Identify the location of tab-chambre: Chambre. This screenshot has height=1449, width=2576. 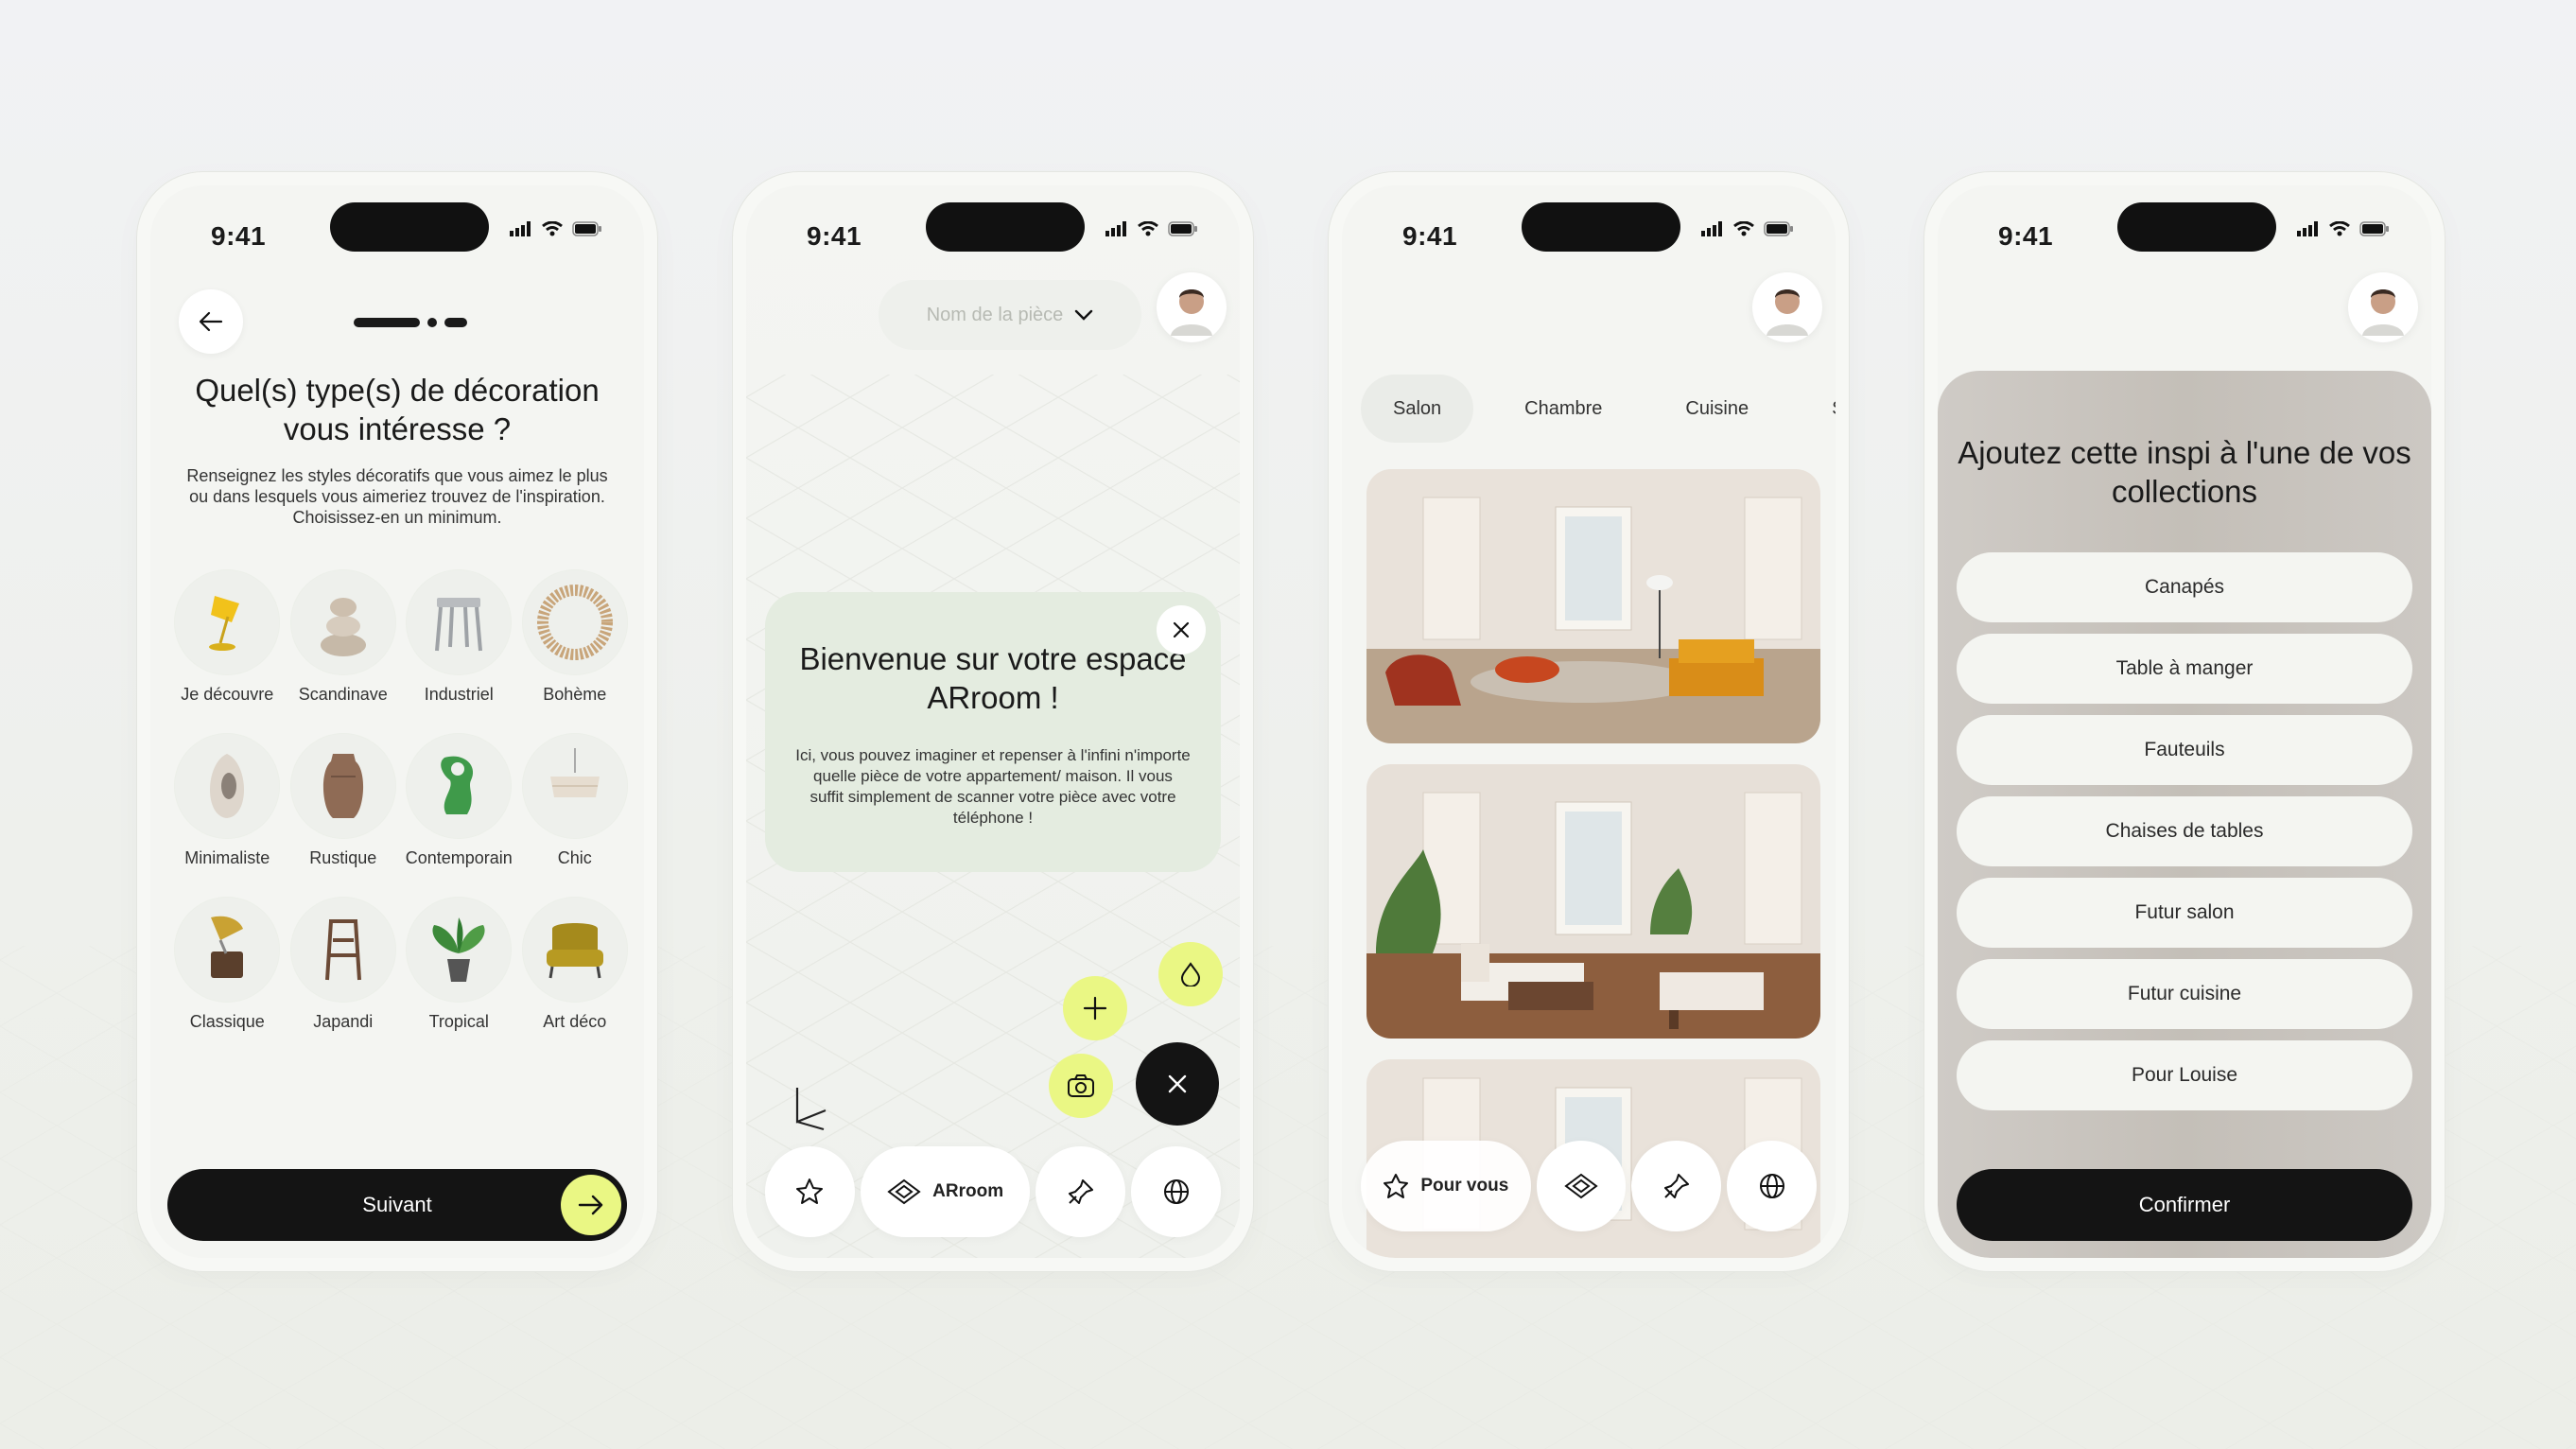
(1563, 409).